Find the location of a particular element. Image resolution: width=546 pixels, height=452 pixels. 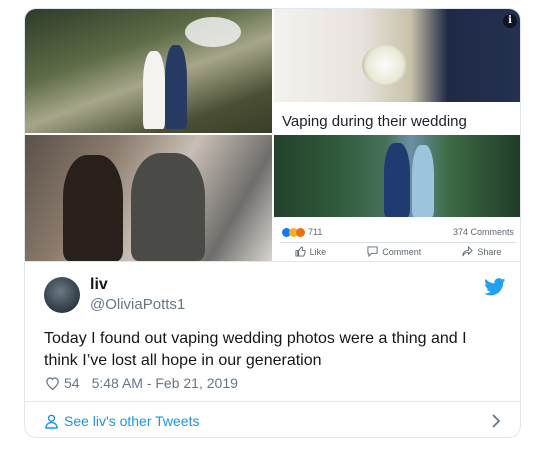

comment-action: Comment is located at coordinates (394, 251).